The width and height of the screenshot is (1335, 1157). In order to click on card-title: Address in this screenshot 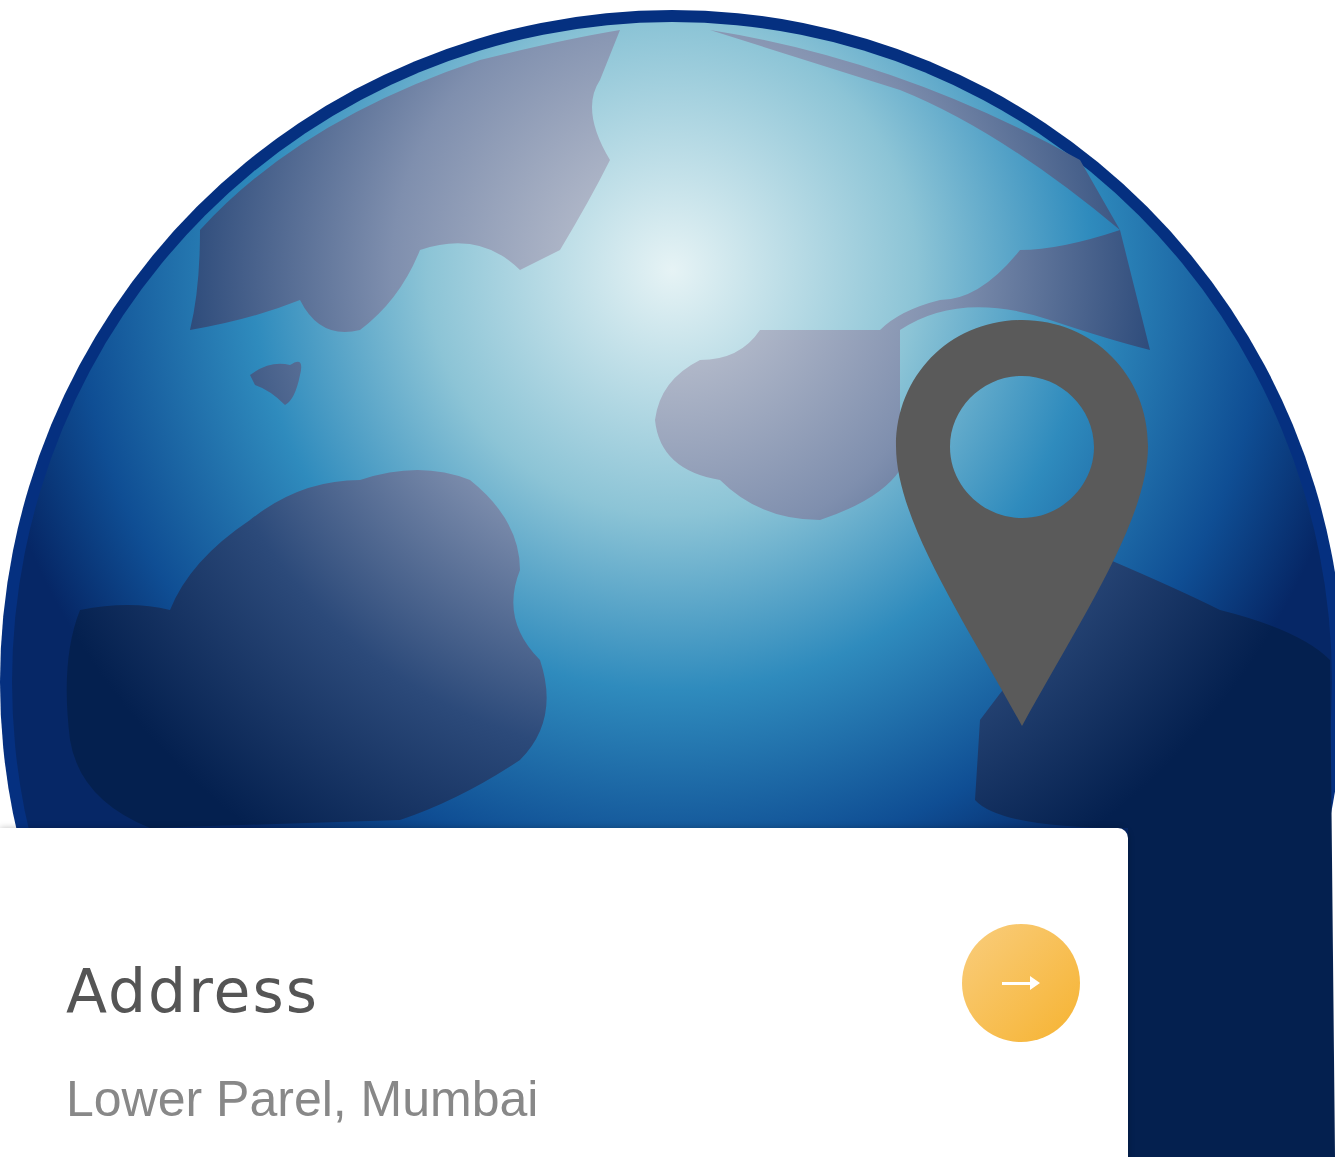, I will do `click(192, 991)`.